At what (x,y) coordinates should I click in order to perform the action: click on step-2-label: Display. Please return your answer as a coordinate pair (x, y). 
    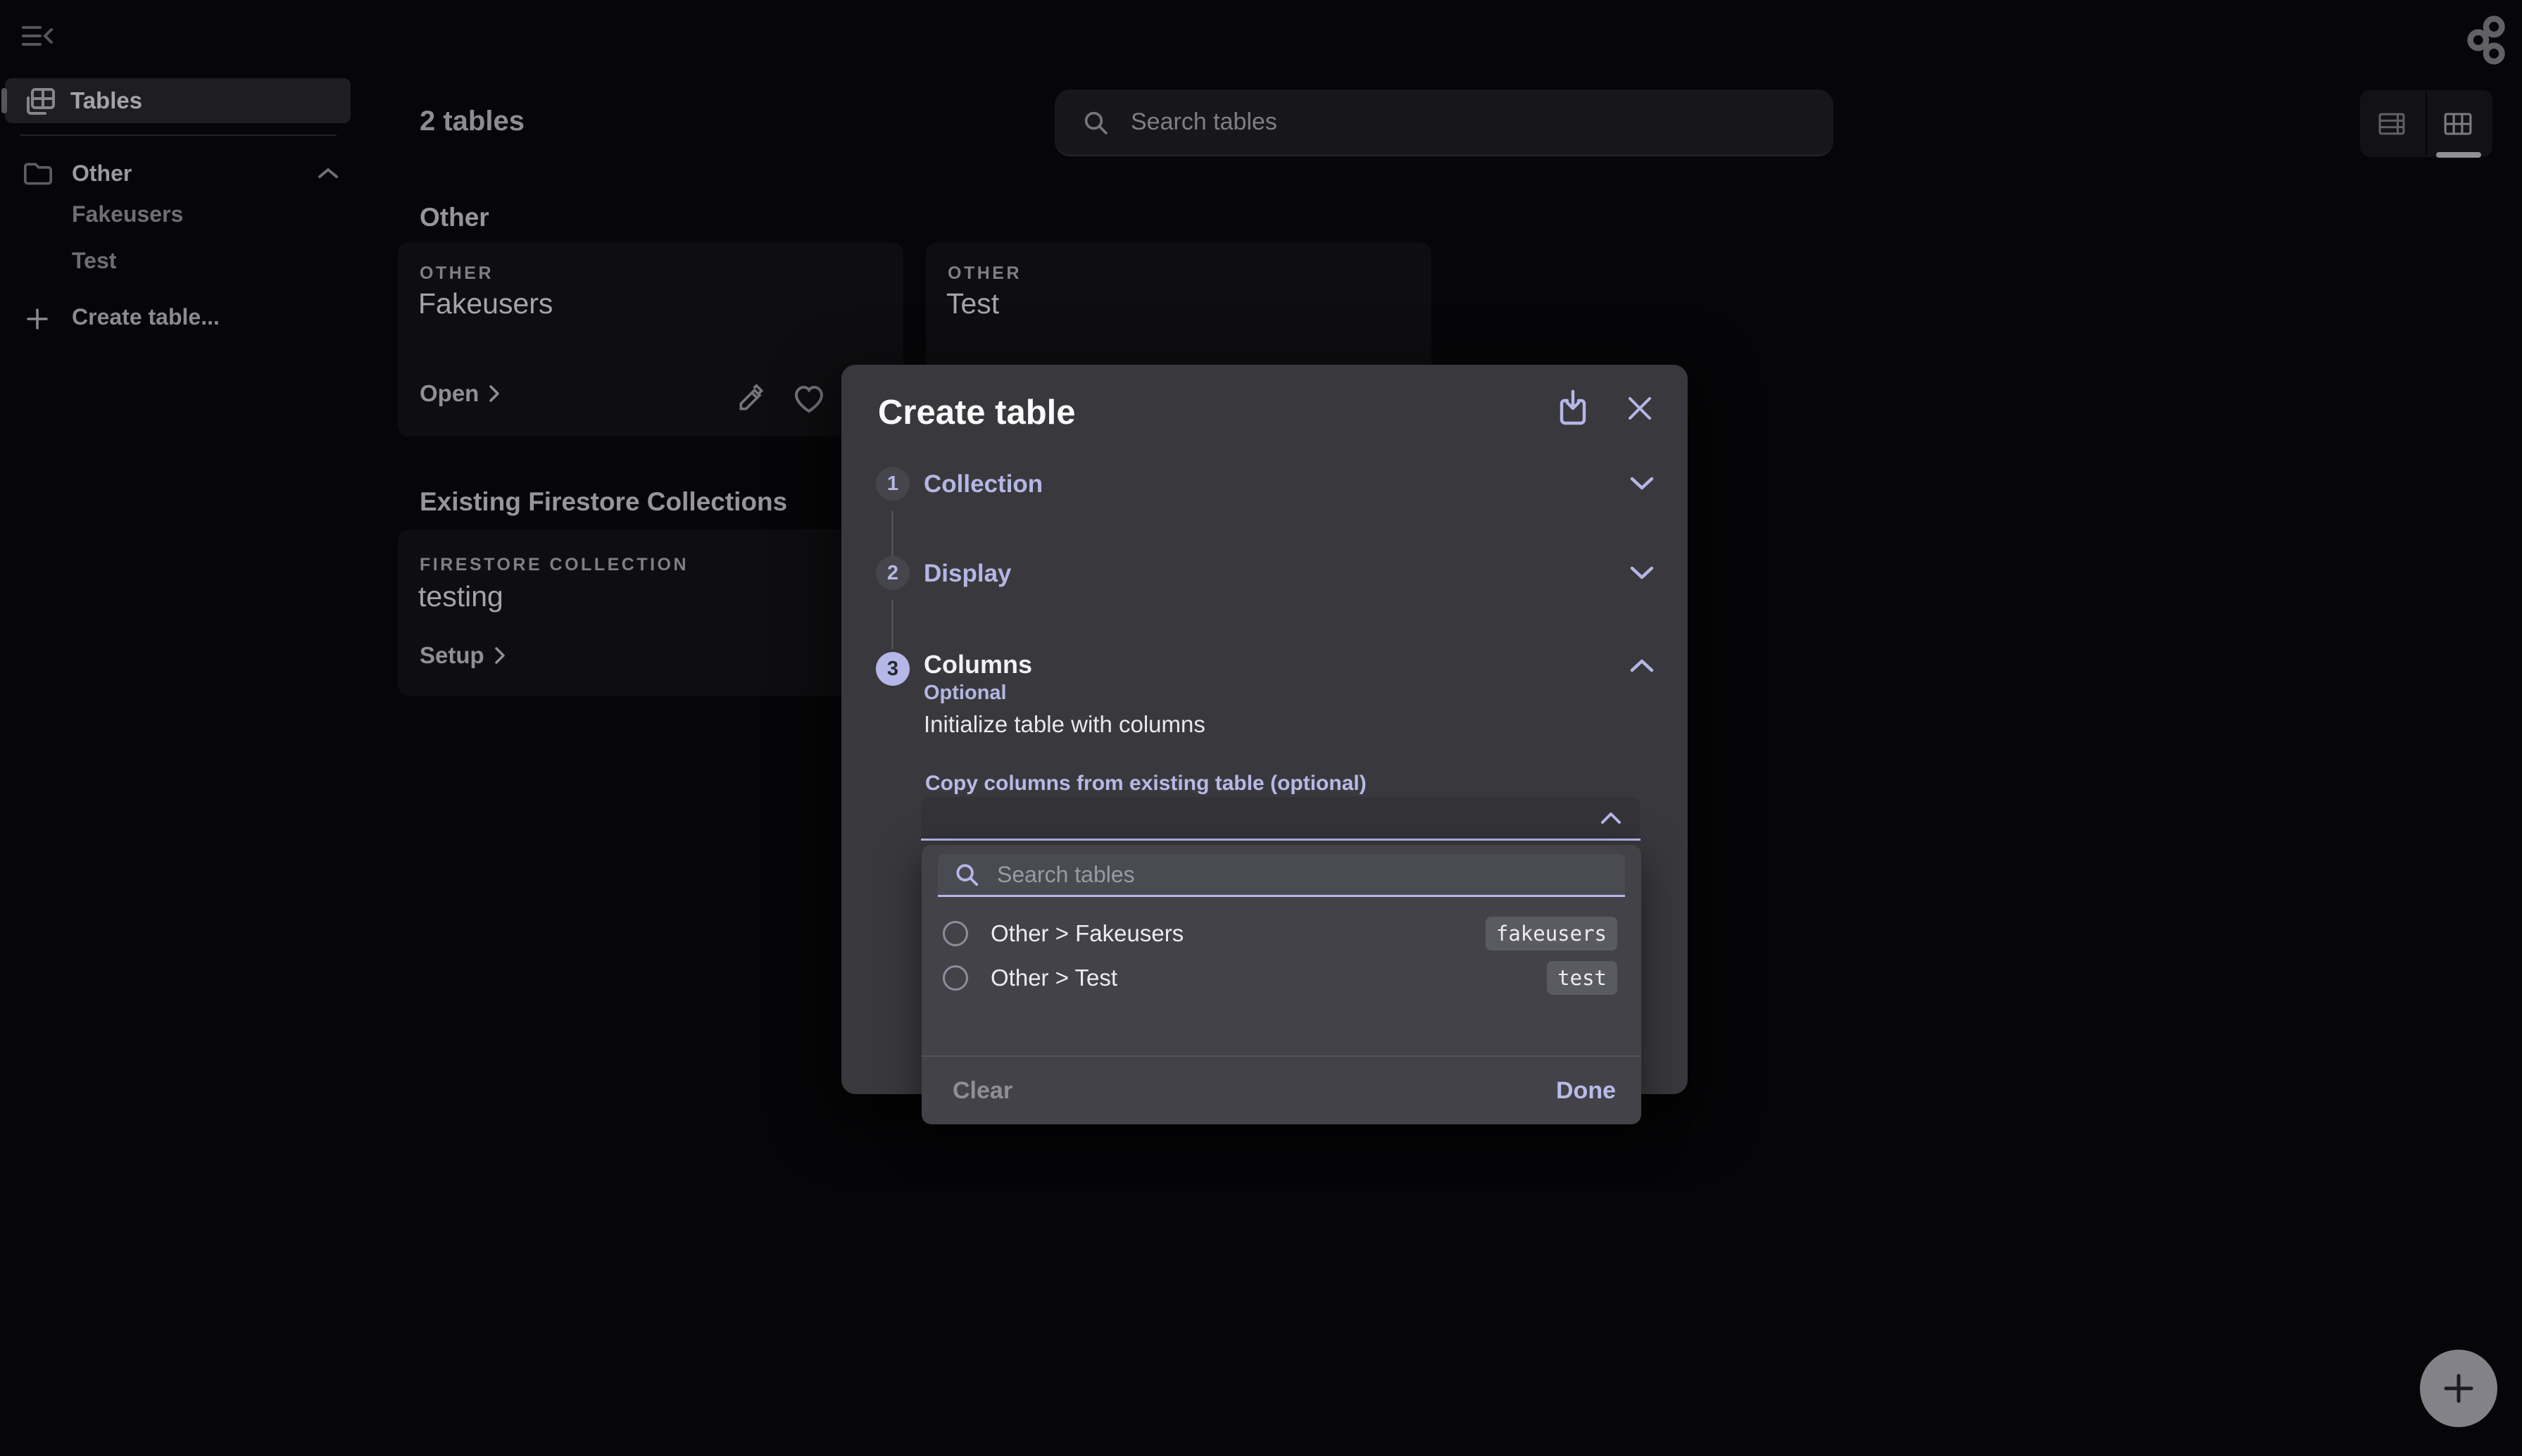
    Looking at the image, I should click on (968, 573).